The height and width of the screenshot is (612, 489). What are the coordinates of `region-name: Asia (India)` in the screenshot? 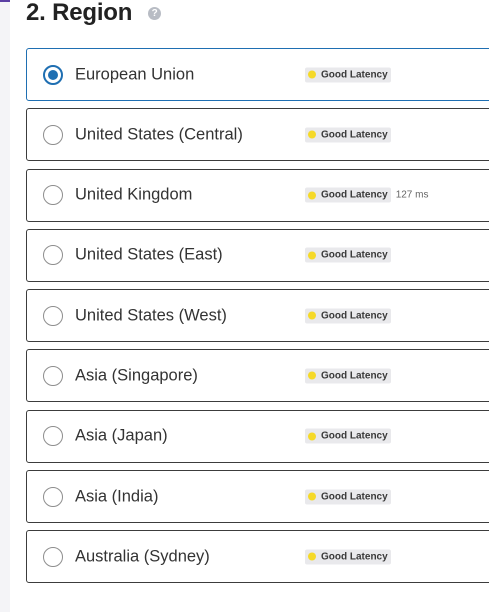 It's located at (117, 496).